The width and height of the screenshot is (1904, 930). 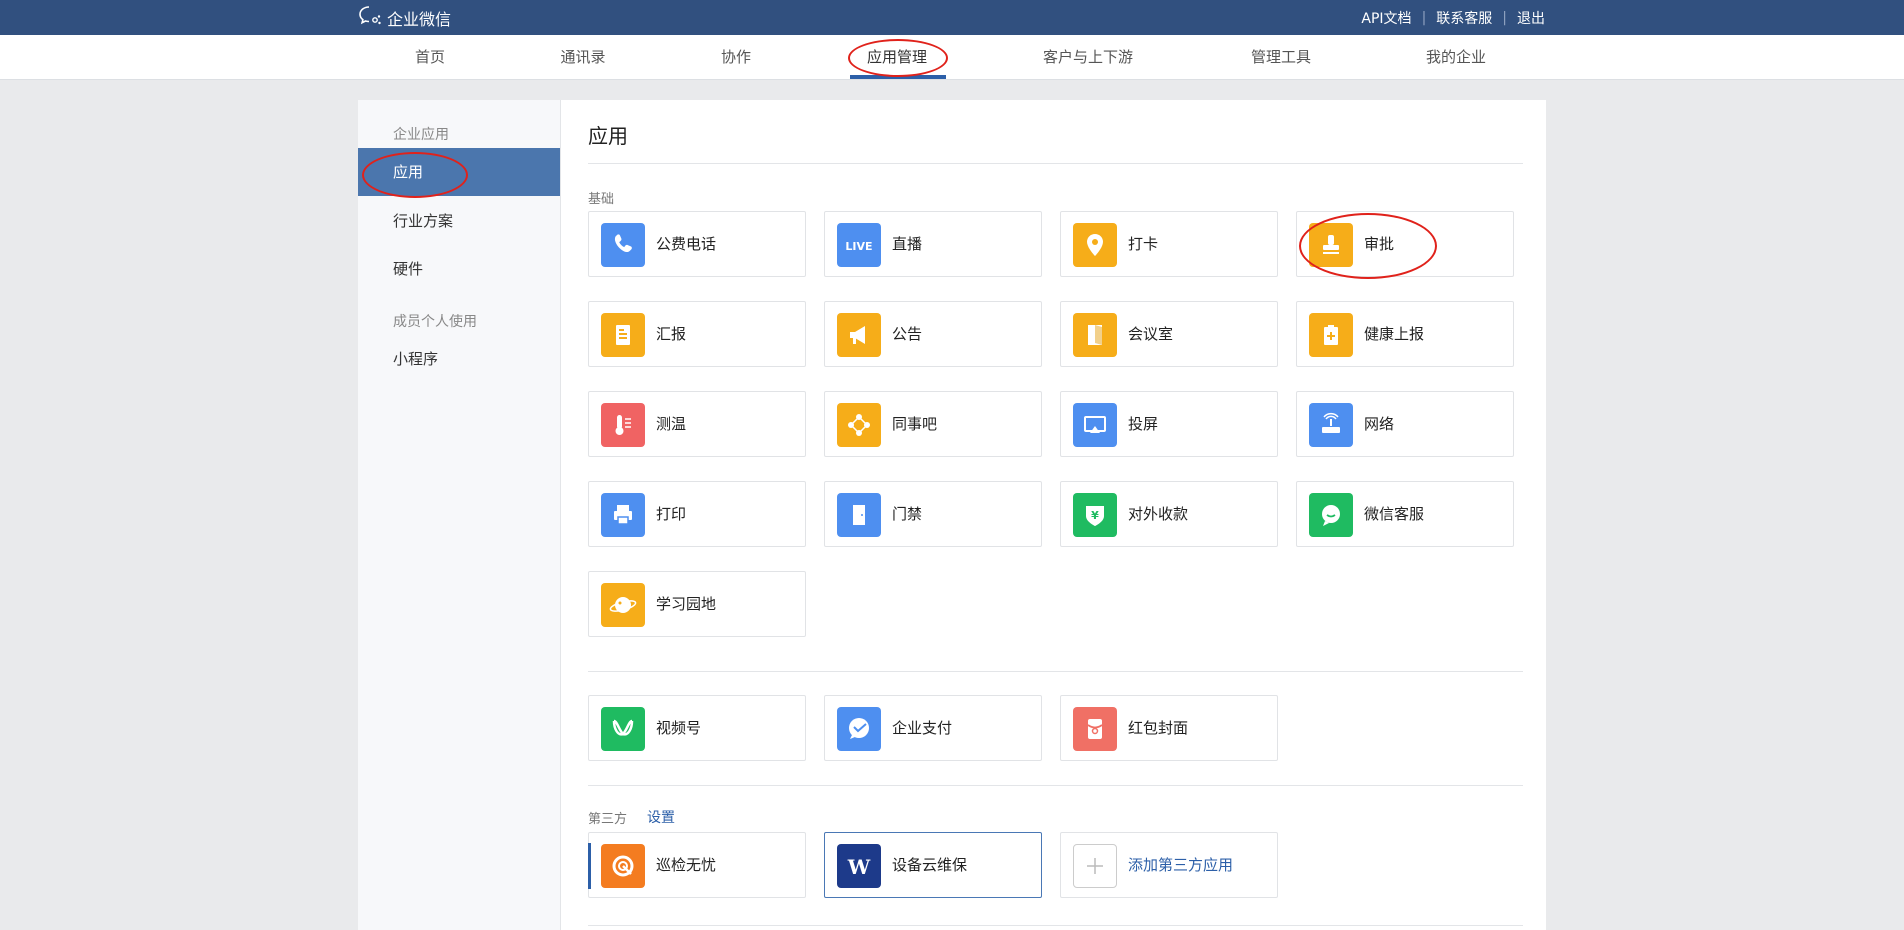 What do you see at coordinates (1405, 334) in the screenshot?
I see `app-card-health-clipboard: 健康上报` at bounding box center [1405, 334].